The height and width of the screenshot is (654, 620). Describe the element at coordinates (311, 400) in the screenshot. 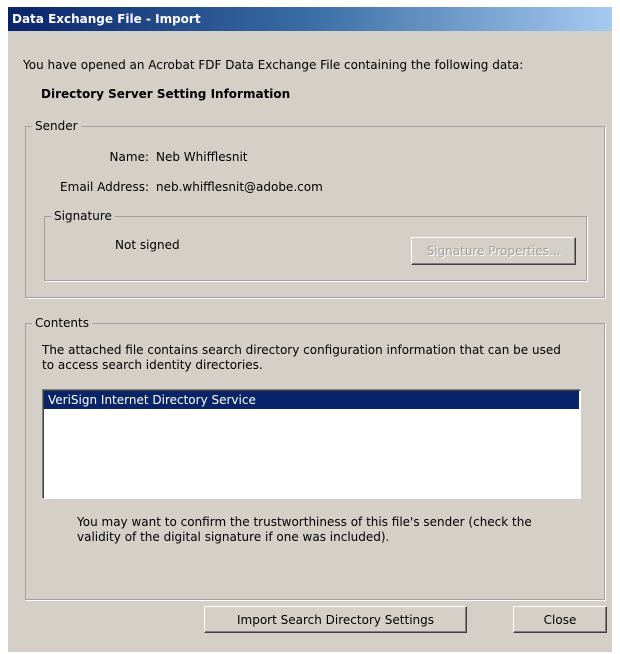

I see `list-item-selected: VeriSign Internet Directory Service` at that location.